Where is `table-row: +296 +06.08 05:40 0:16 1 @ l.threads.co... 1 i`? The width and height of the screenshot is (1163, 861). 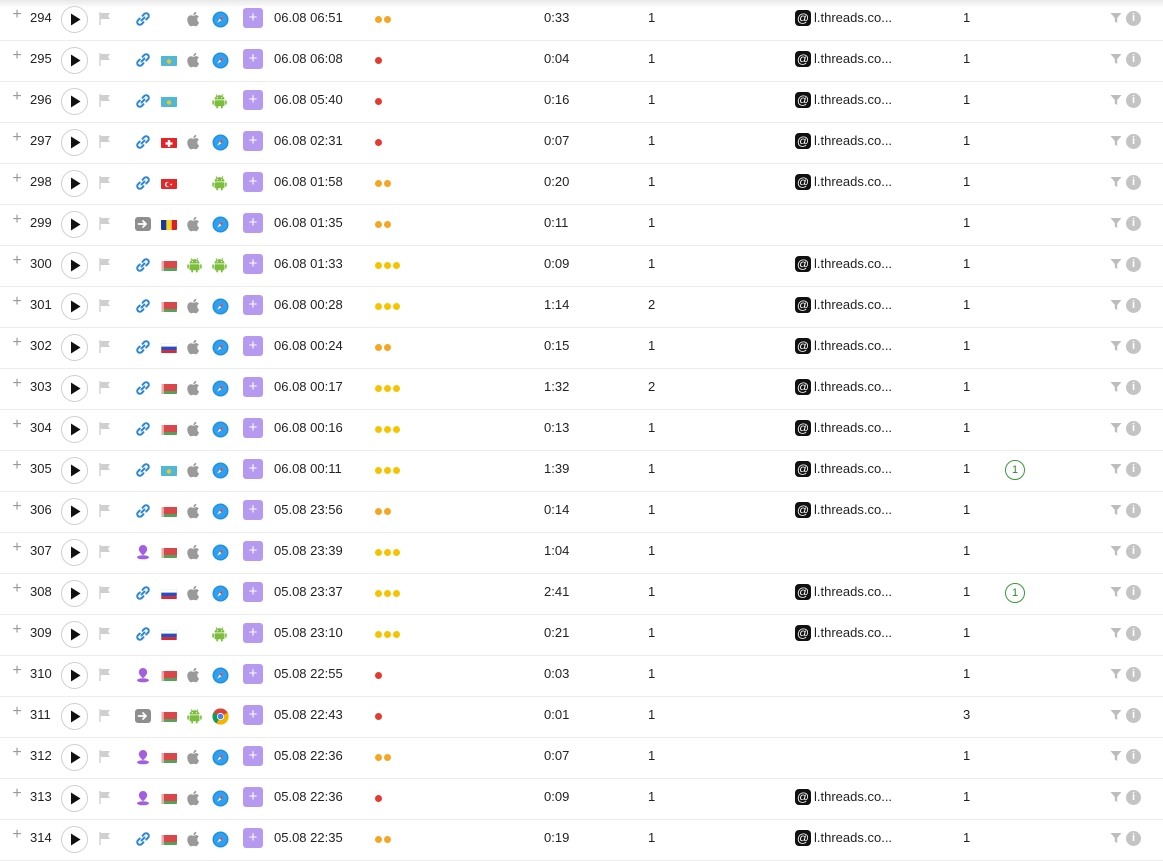
table-row: +296 +06.08 05:40 0:16 1 @ l.threads.co... 1 i is located at coordinates (581, 102).